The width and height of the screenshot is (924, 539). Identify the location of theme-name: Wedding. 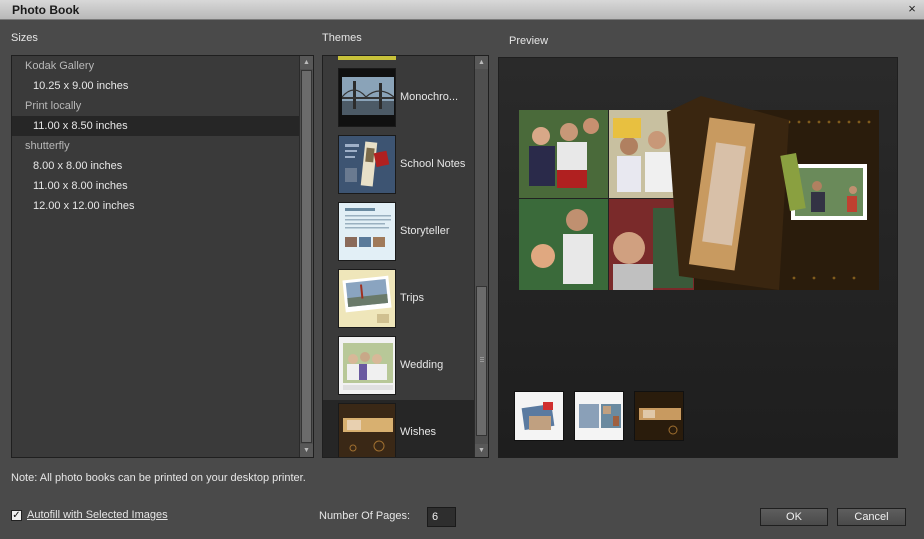
(422, 365).